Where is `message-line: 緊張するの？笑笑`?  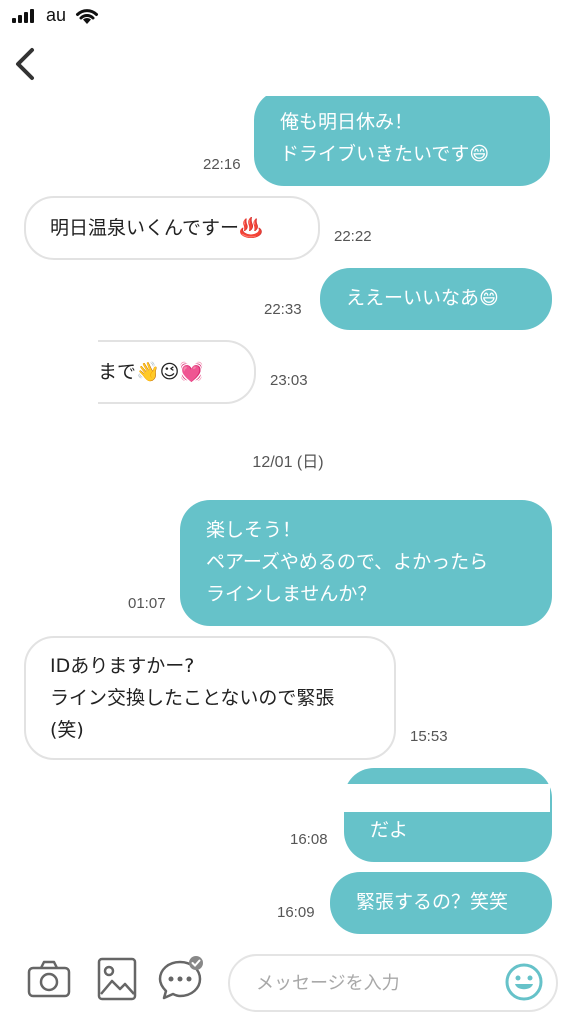
message-line: 緊張するの？笑笑 is located at coordinates (432, 902).